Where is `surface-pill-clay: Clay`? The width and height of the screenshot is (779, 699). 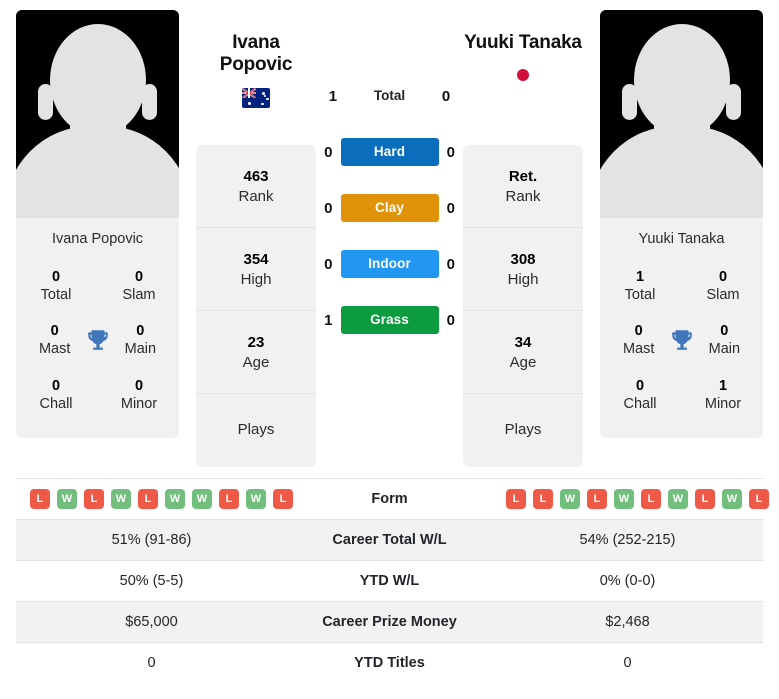 surface-pill-clay: Clay is located at coordinates (389, 208).